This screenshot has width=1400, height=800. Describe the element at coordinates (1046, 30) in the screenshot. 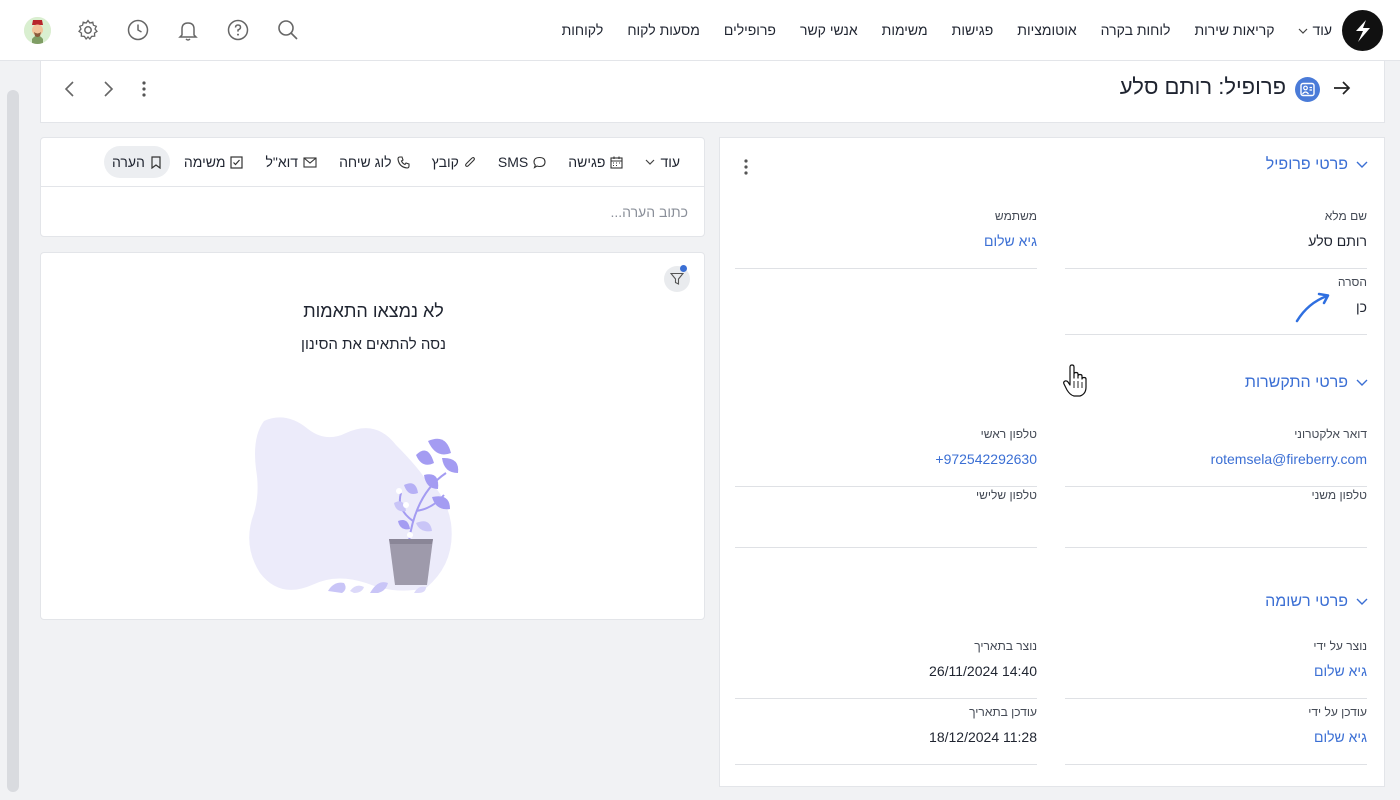

I see `nav-item-automations: אוטומציות` at that location.